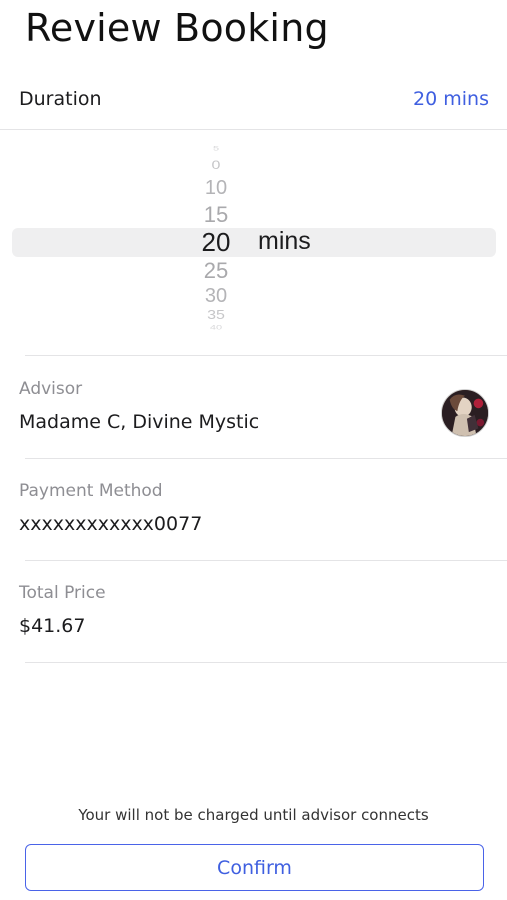  What do you see at coordinates (253, 104) in the screenshot?
I see `duration-row: Duration 20 mins` at bounding box center [253, 104].